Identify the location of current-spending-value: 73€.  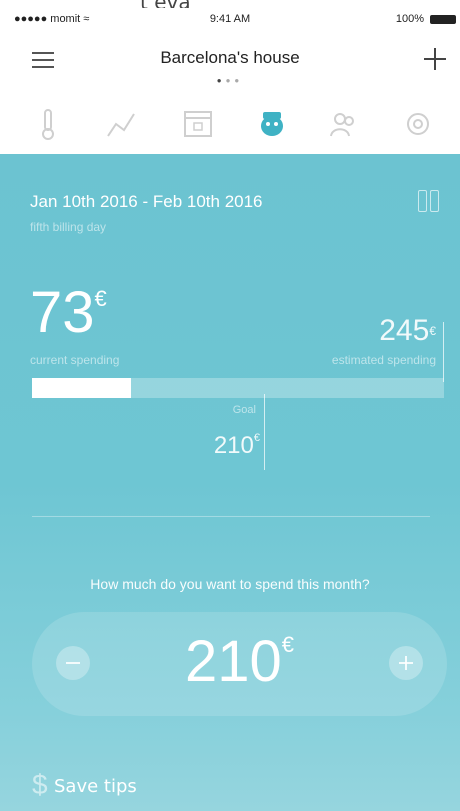
(68, 312).